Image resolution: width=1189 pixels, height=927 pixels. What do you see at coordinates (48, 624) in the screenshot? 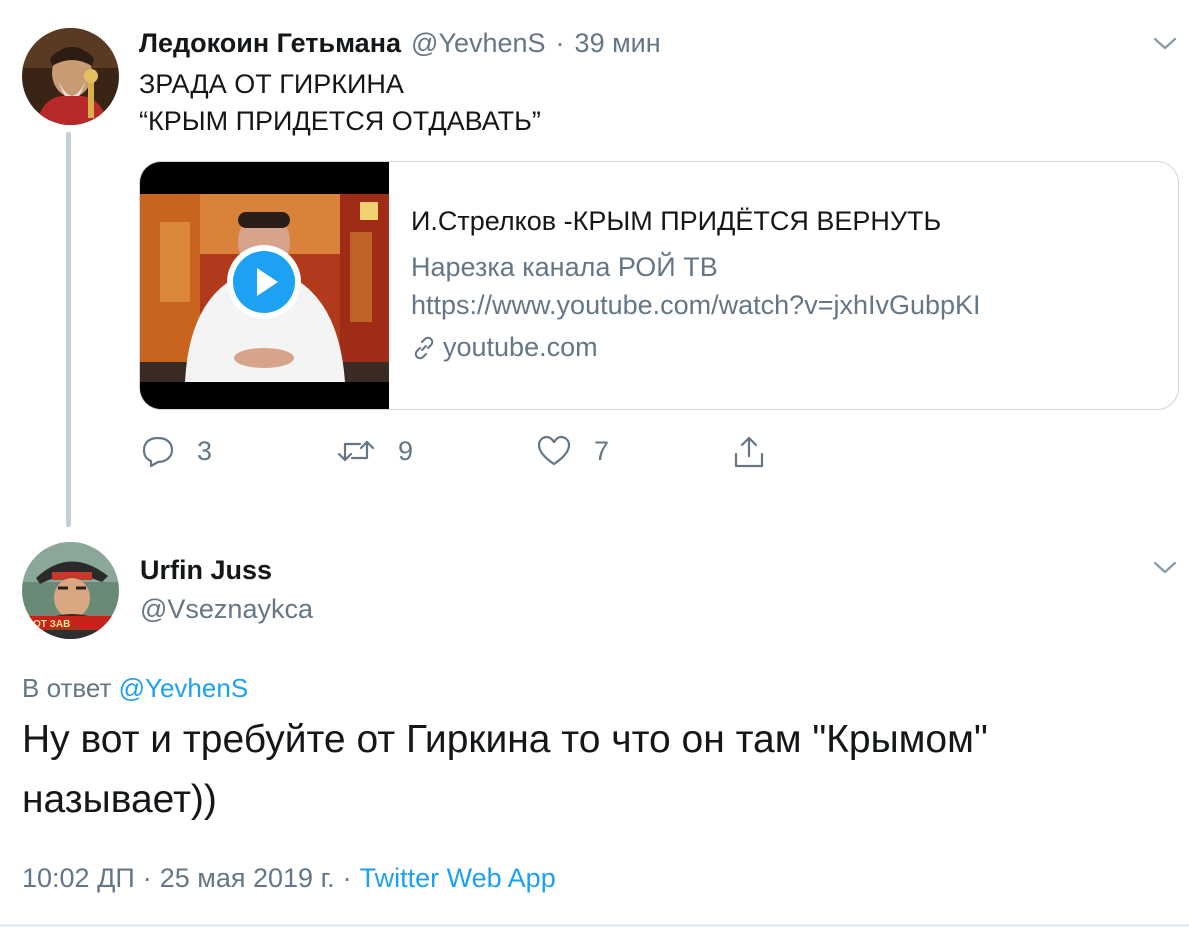
I see `avatar-badge: ВОТ ЗАВ` at bounding box center [48, 624].